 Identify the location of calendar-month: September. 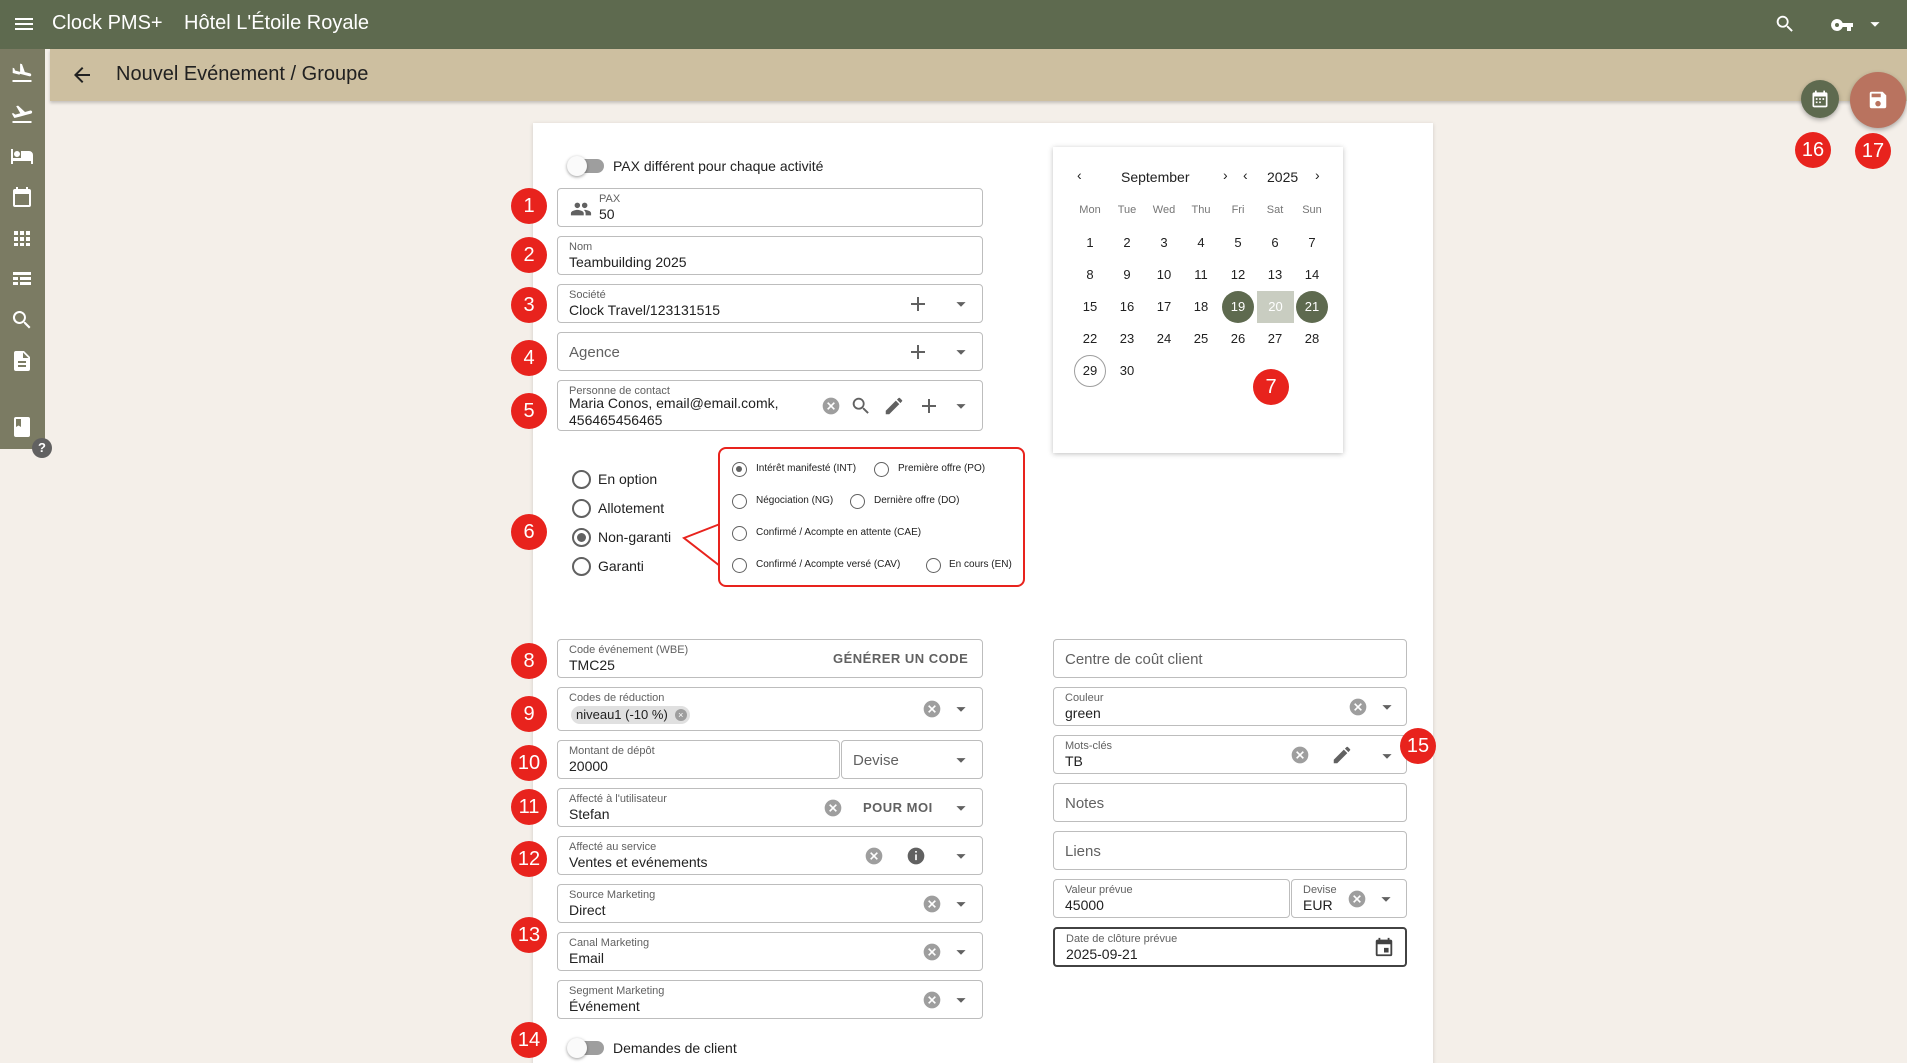
(1155, 177).